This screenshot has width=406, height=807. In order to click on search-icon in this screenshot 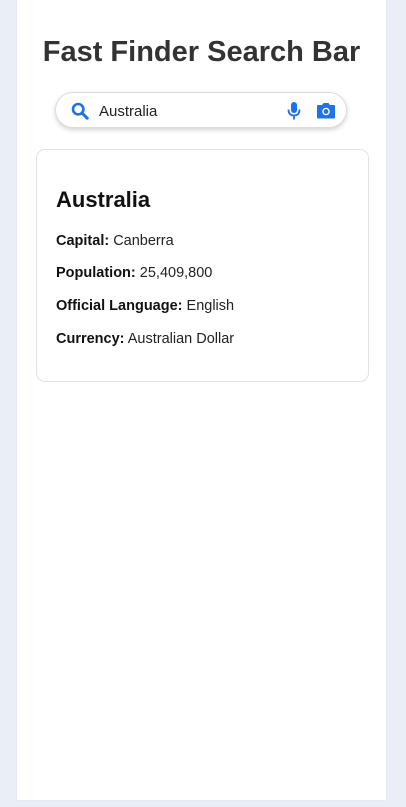, I will do `click(80, 111)`.